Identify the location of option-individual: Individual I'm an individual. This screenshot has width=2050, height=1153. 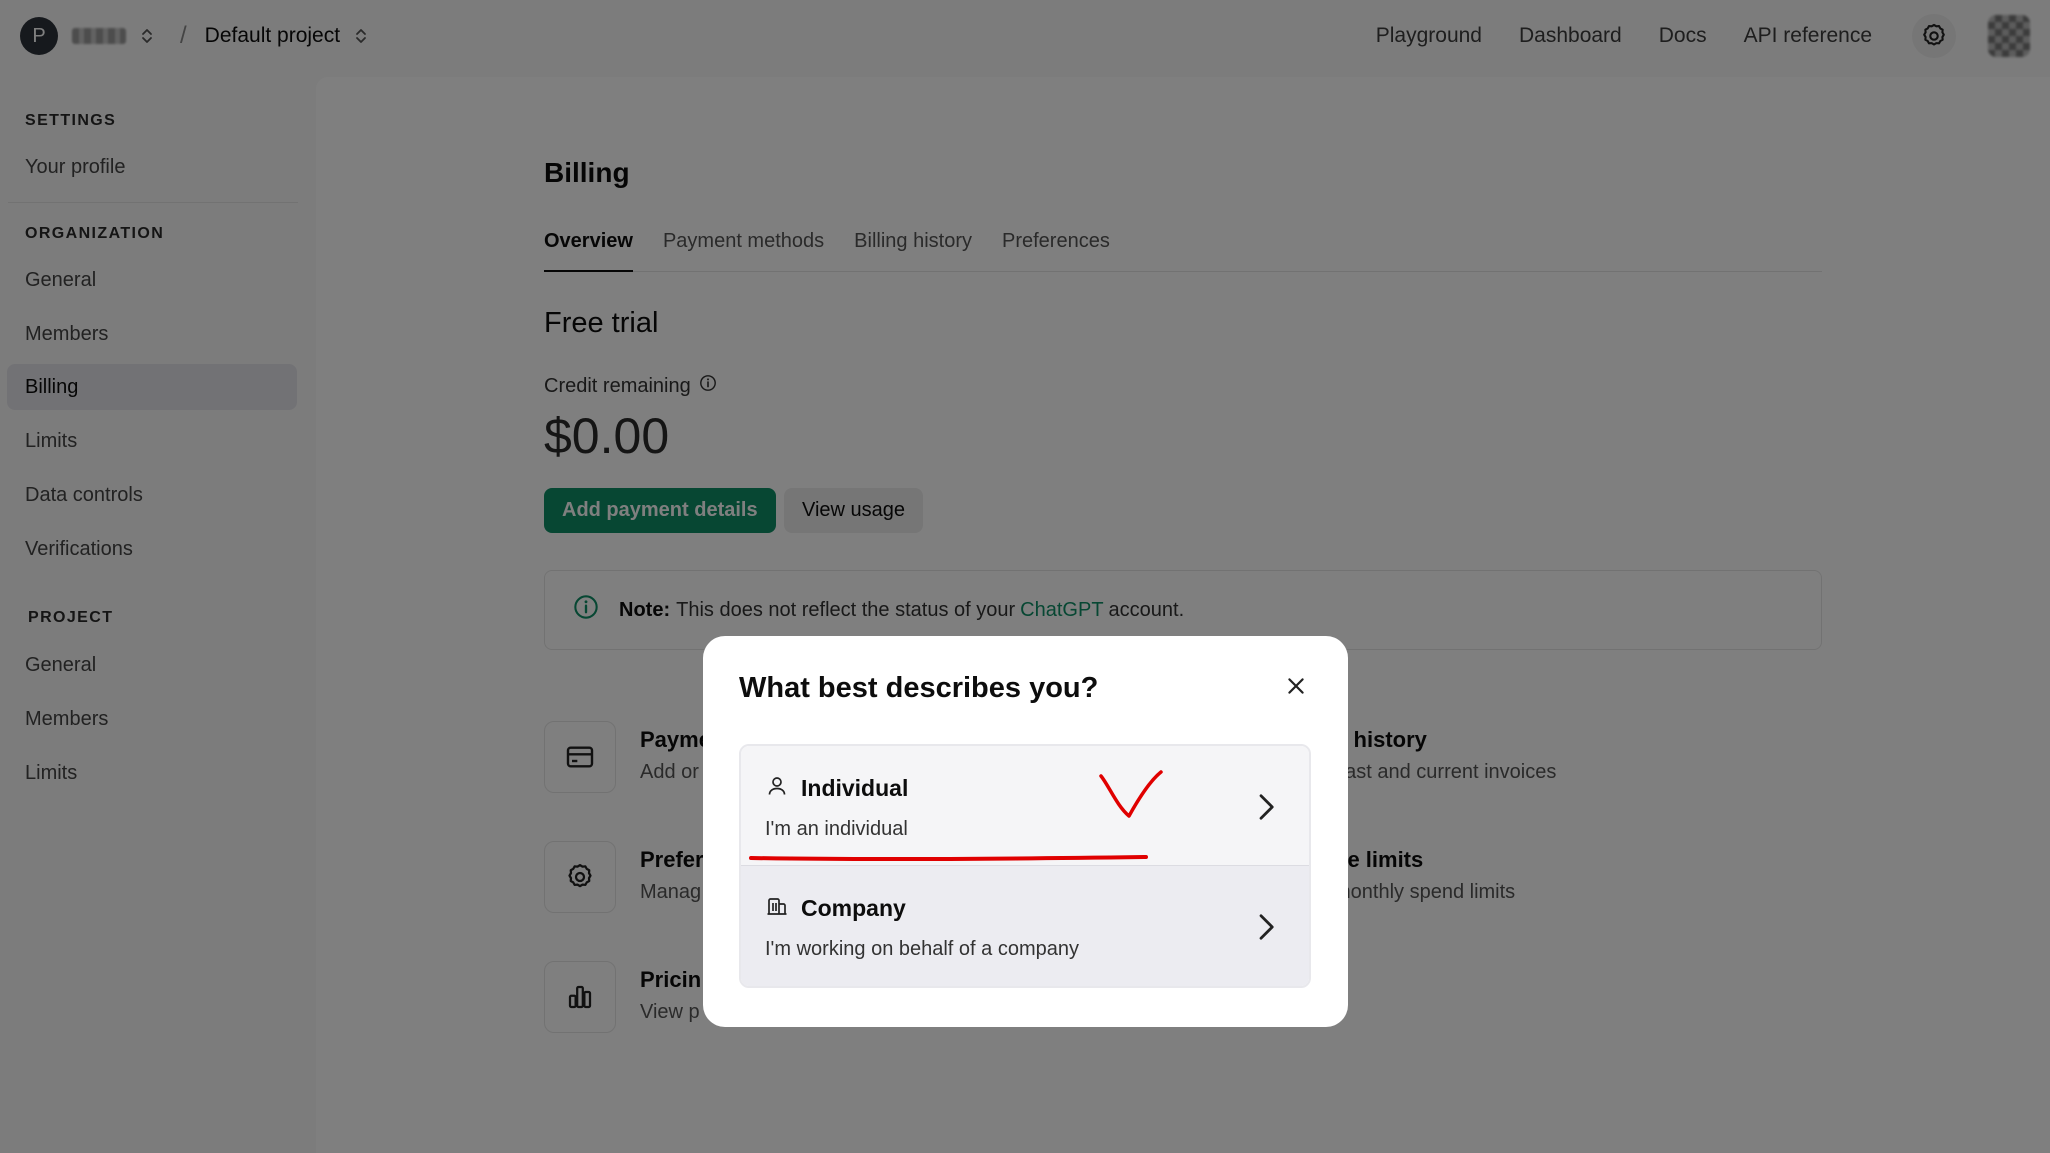
(1025, 806).